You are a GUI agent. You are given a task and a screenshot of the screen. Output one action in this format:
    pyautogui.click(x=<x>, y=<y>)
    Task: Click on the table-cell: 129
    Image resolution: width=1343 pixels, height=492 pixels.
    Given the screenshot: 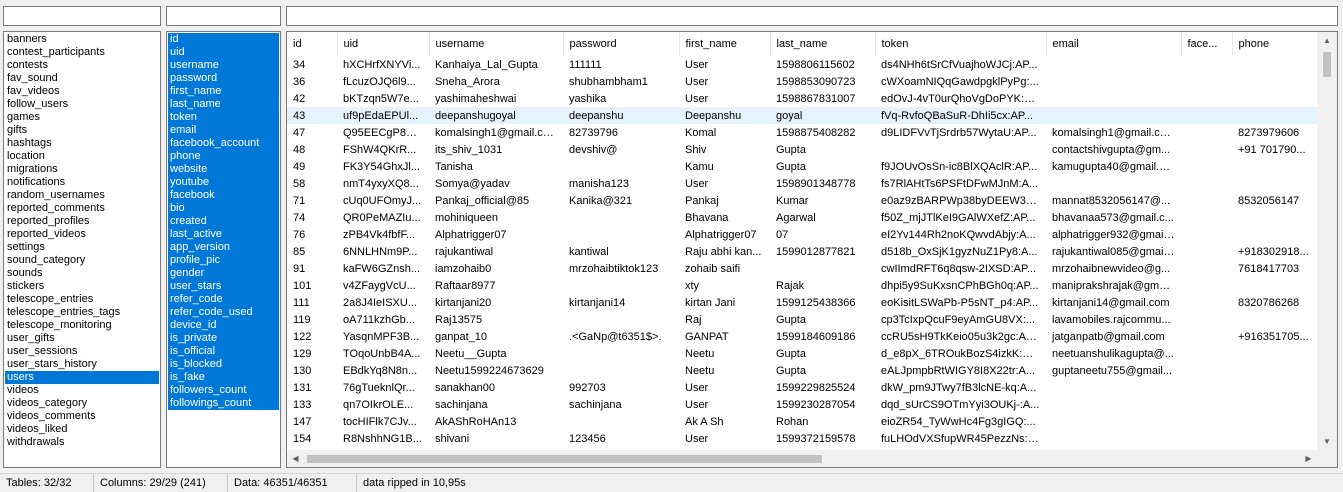 What is the action you would take?
    pyautogui.click(x=312, y=353)
    